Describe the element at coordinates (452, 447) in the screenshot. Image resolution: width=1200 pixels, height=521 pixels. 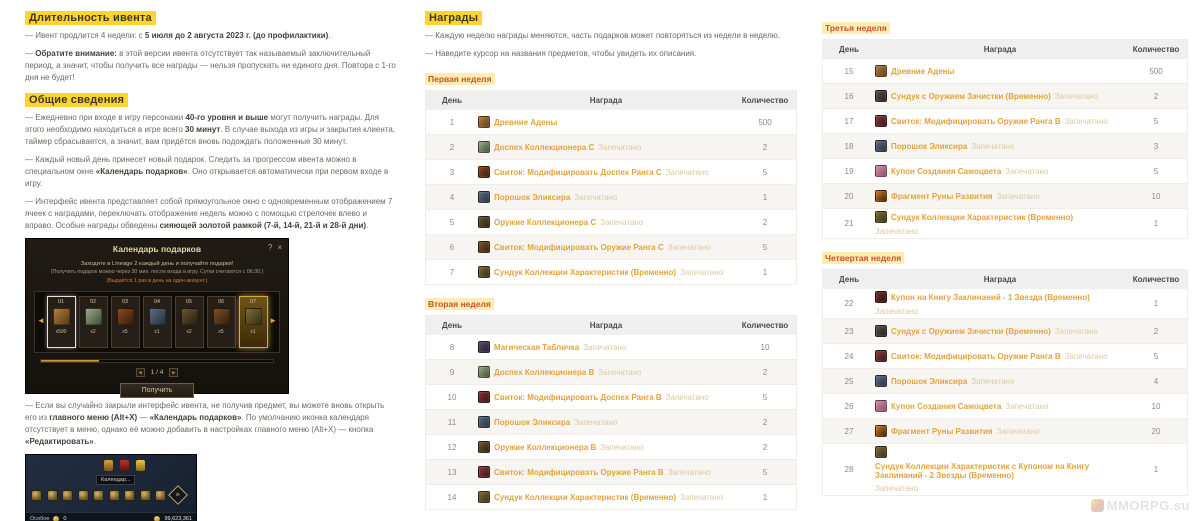
I see `day-cell: 12` at that location.